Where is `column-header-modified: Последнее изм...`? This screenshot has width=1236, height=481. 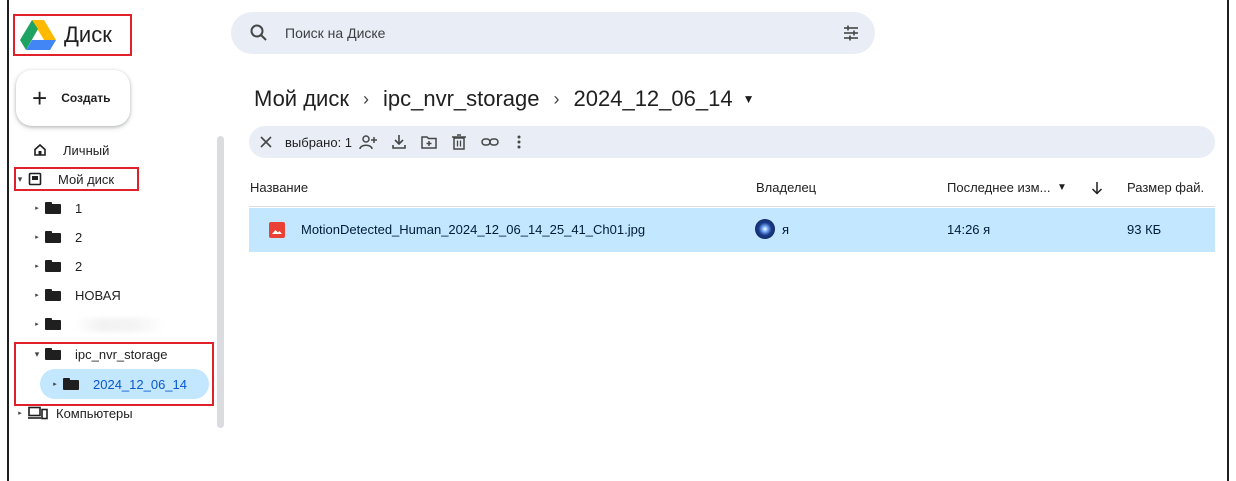 column-header-modified: Последнее изм... is located at coordinates (998, 187).